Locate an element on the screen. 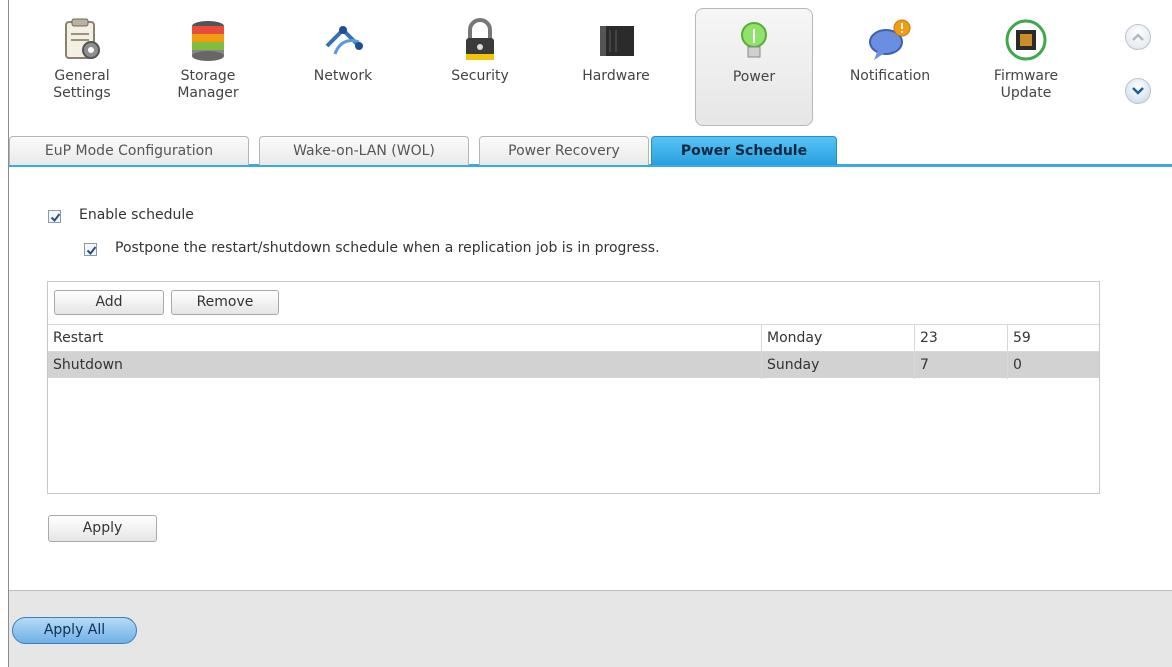  toolbar-label: Notification is located at coordinates (890, 76).